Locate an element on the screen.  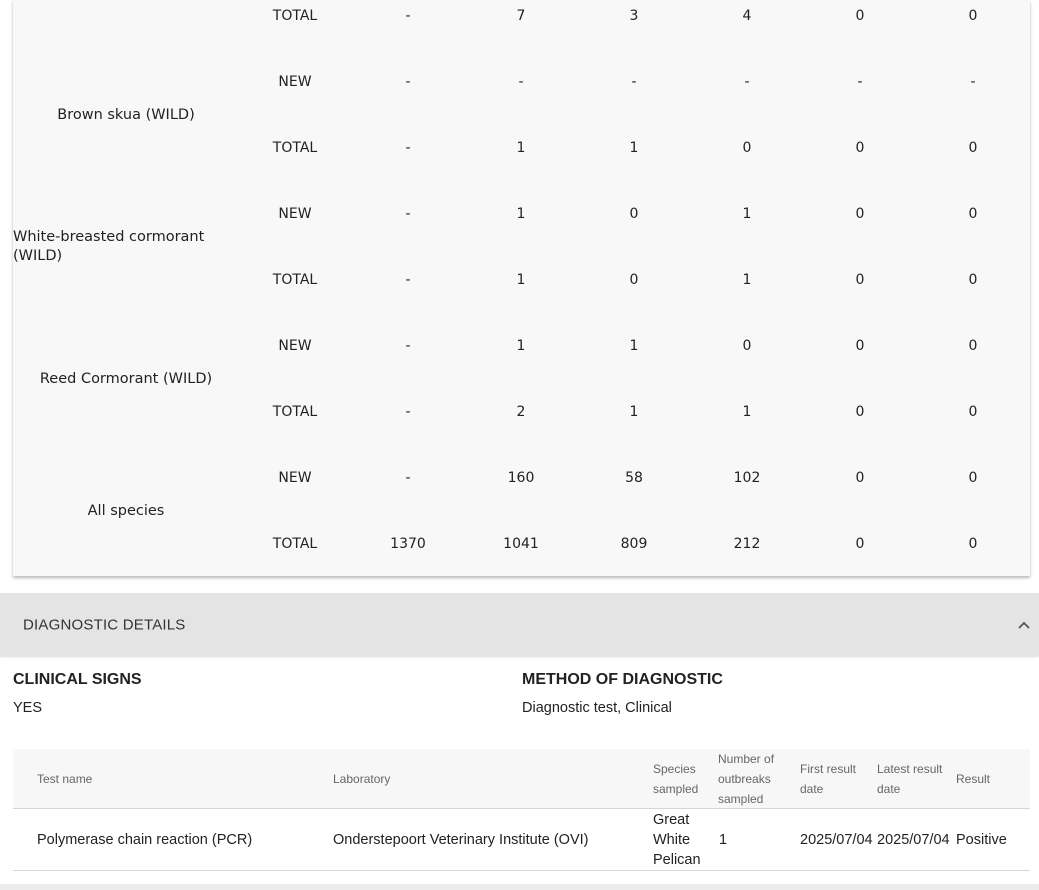
header-laboratory: Laboratory is located at coordinates (362, 778).